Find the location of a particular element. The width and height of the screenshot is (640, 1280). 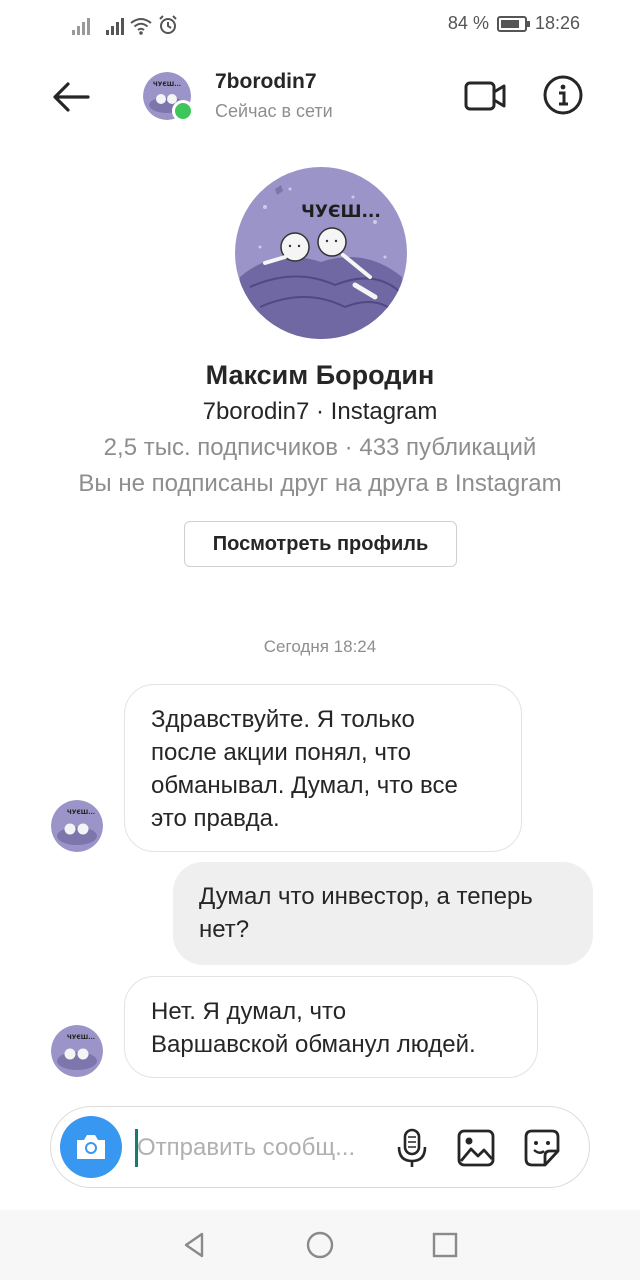

presence-status: Сейчас в сети is located at coordinates (274, 111).